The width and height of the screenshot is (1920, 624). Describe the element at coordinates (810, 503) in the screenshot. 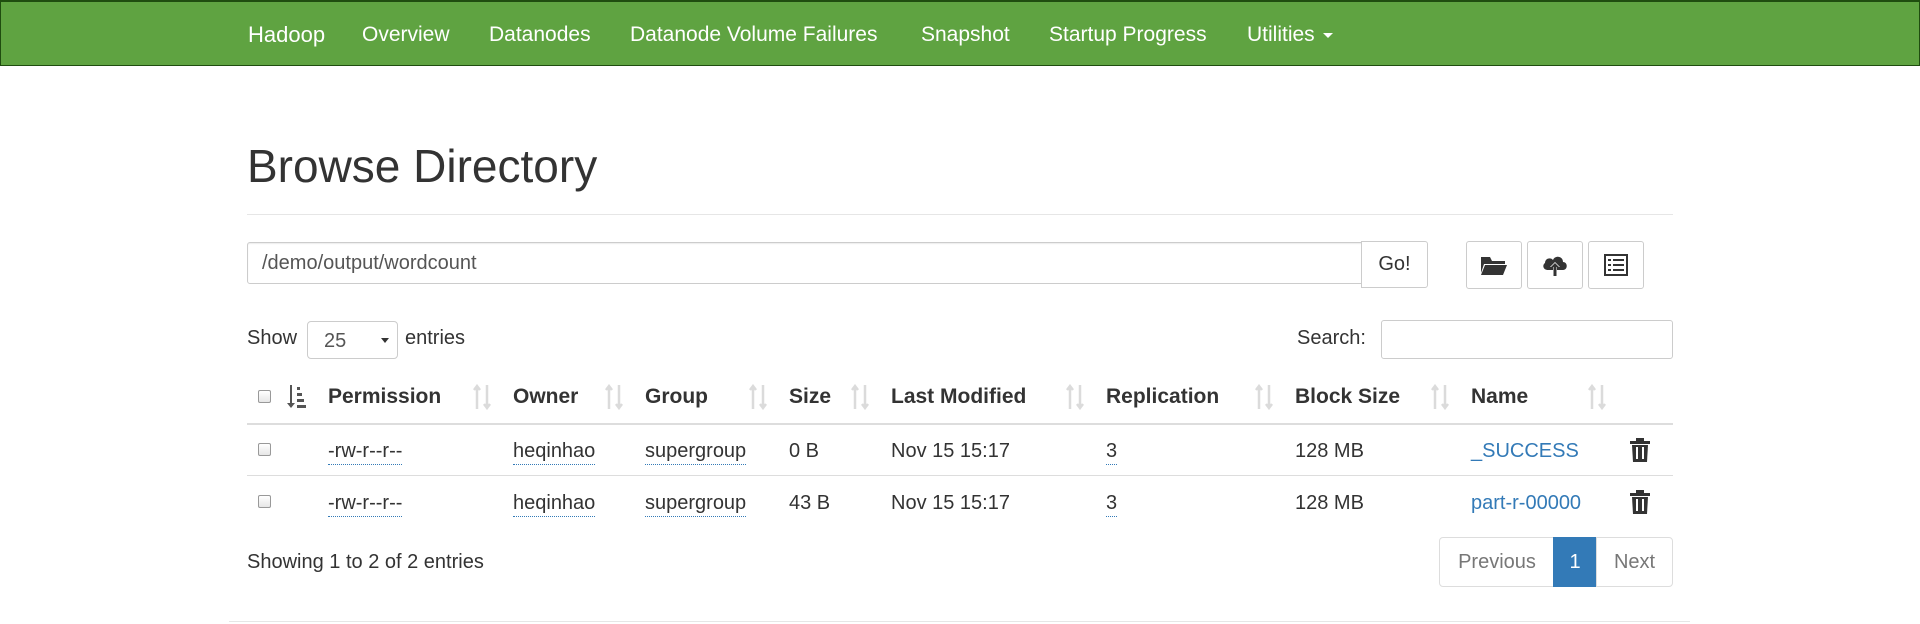

I see `cell-size: 43 B` at that location.